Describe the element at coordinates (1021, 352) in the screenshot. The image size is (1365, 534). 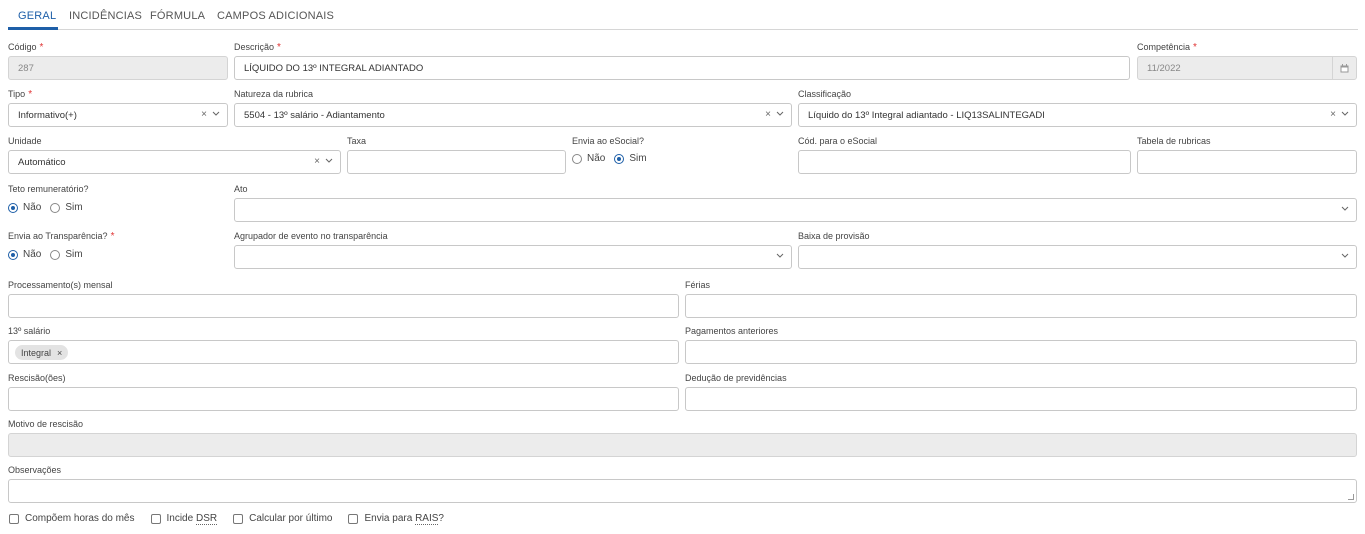
I see `pagamentos-input` at that location.